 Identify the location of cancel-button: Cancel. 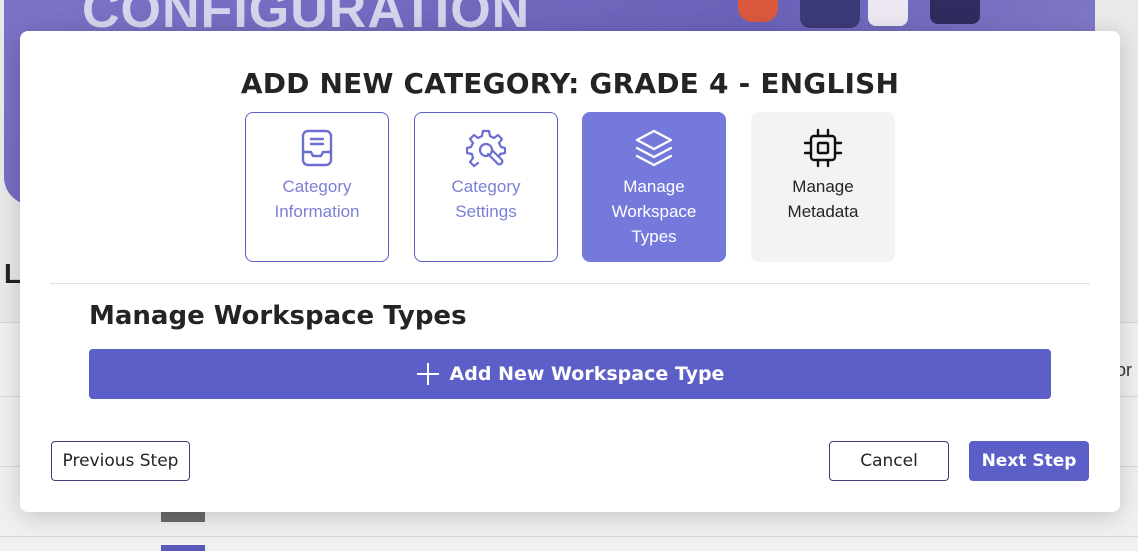
(889, 461).